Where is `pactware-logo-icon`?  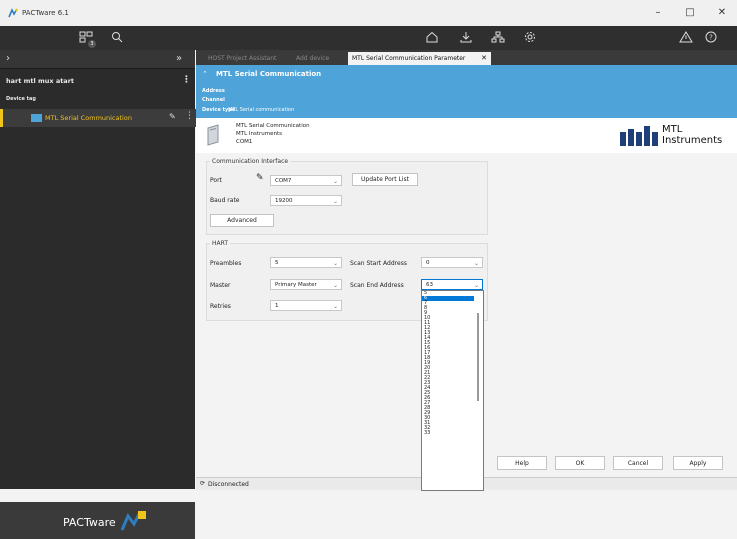 pactware-logo-icon is located at coordinates (133, 521).